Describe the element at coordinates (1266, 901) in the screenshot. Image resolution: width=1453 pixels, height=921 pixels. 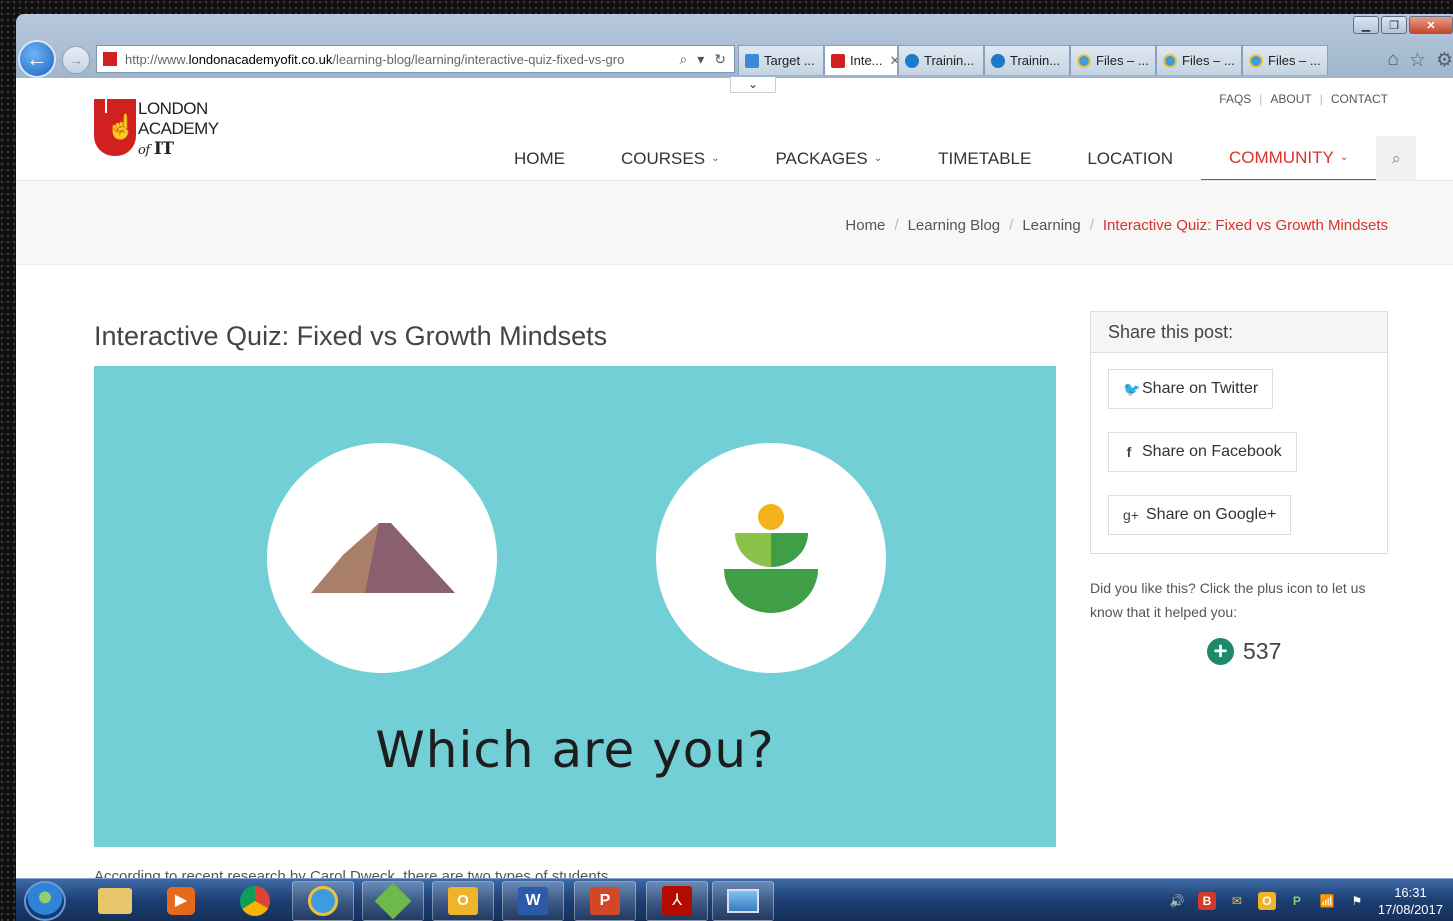
I see `outlook-tray-icon: O` at that location.